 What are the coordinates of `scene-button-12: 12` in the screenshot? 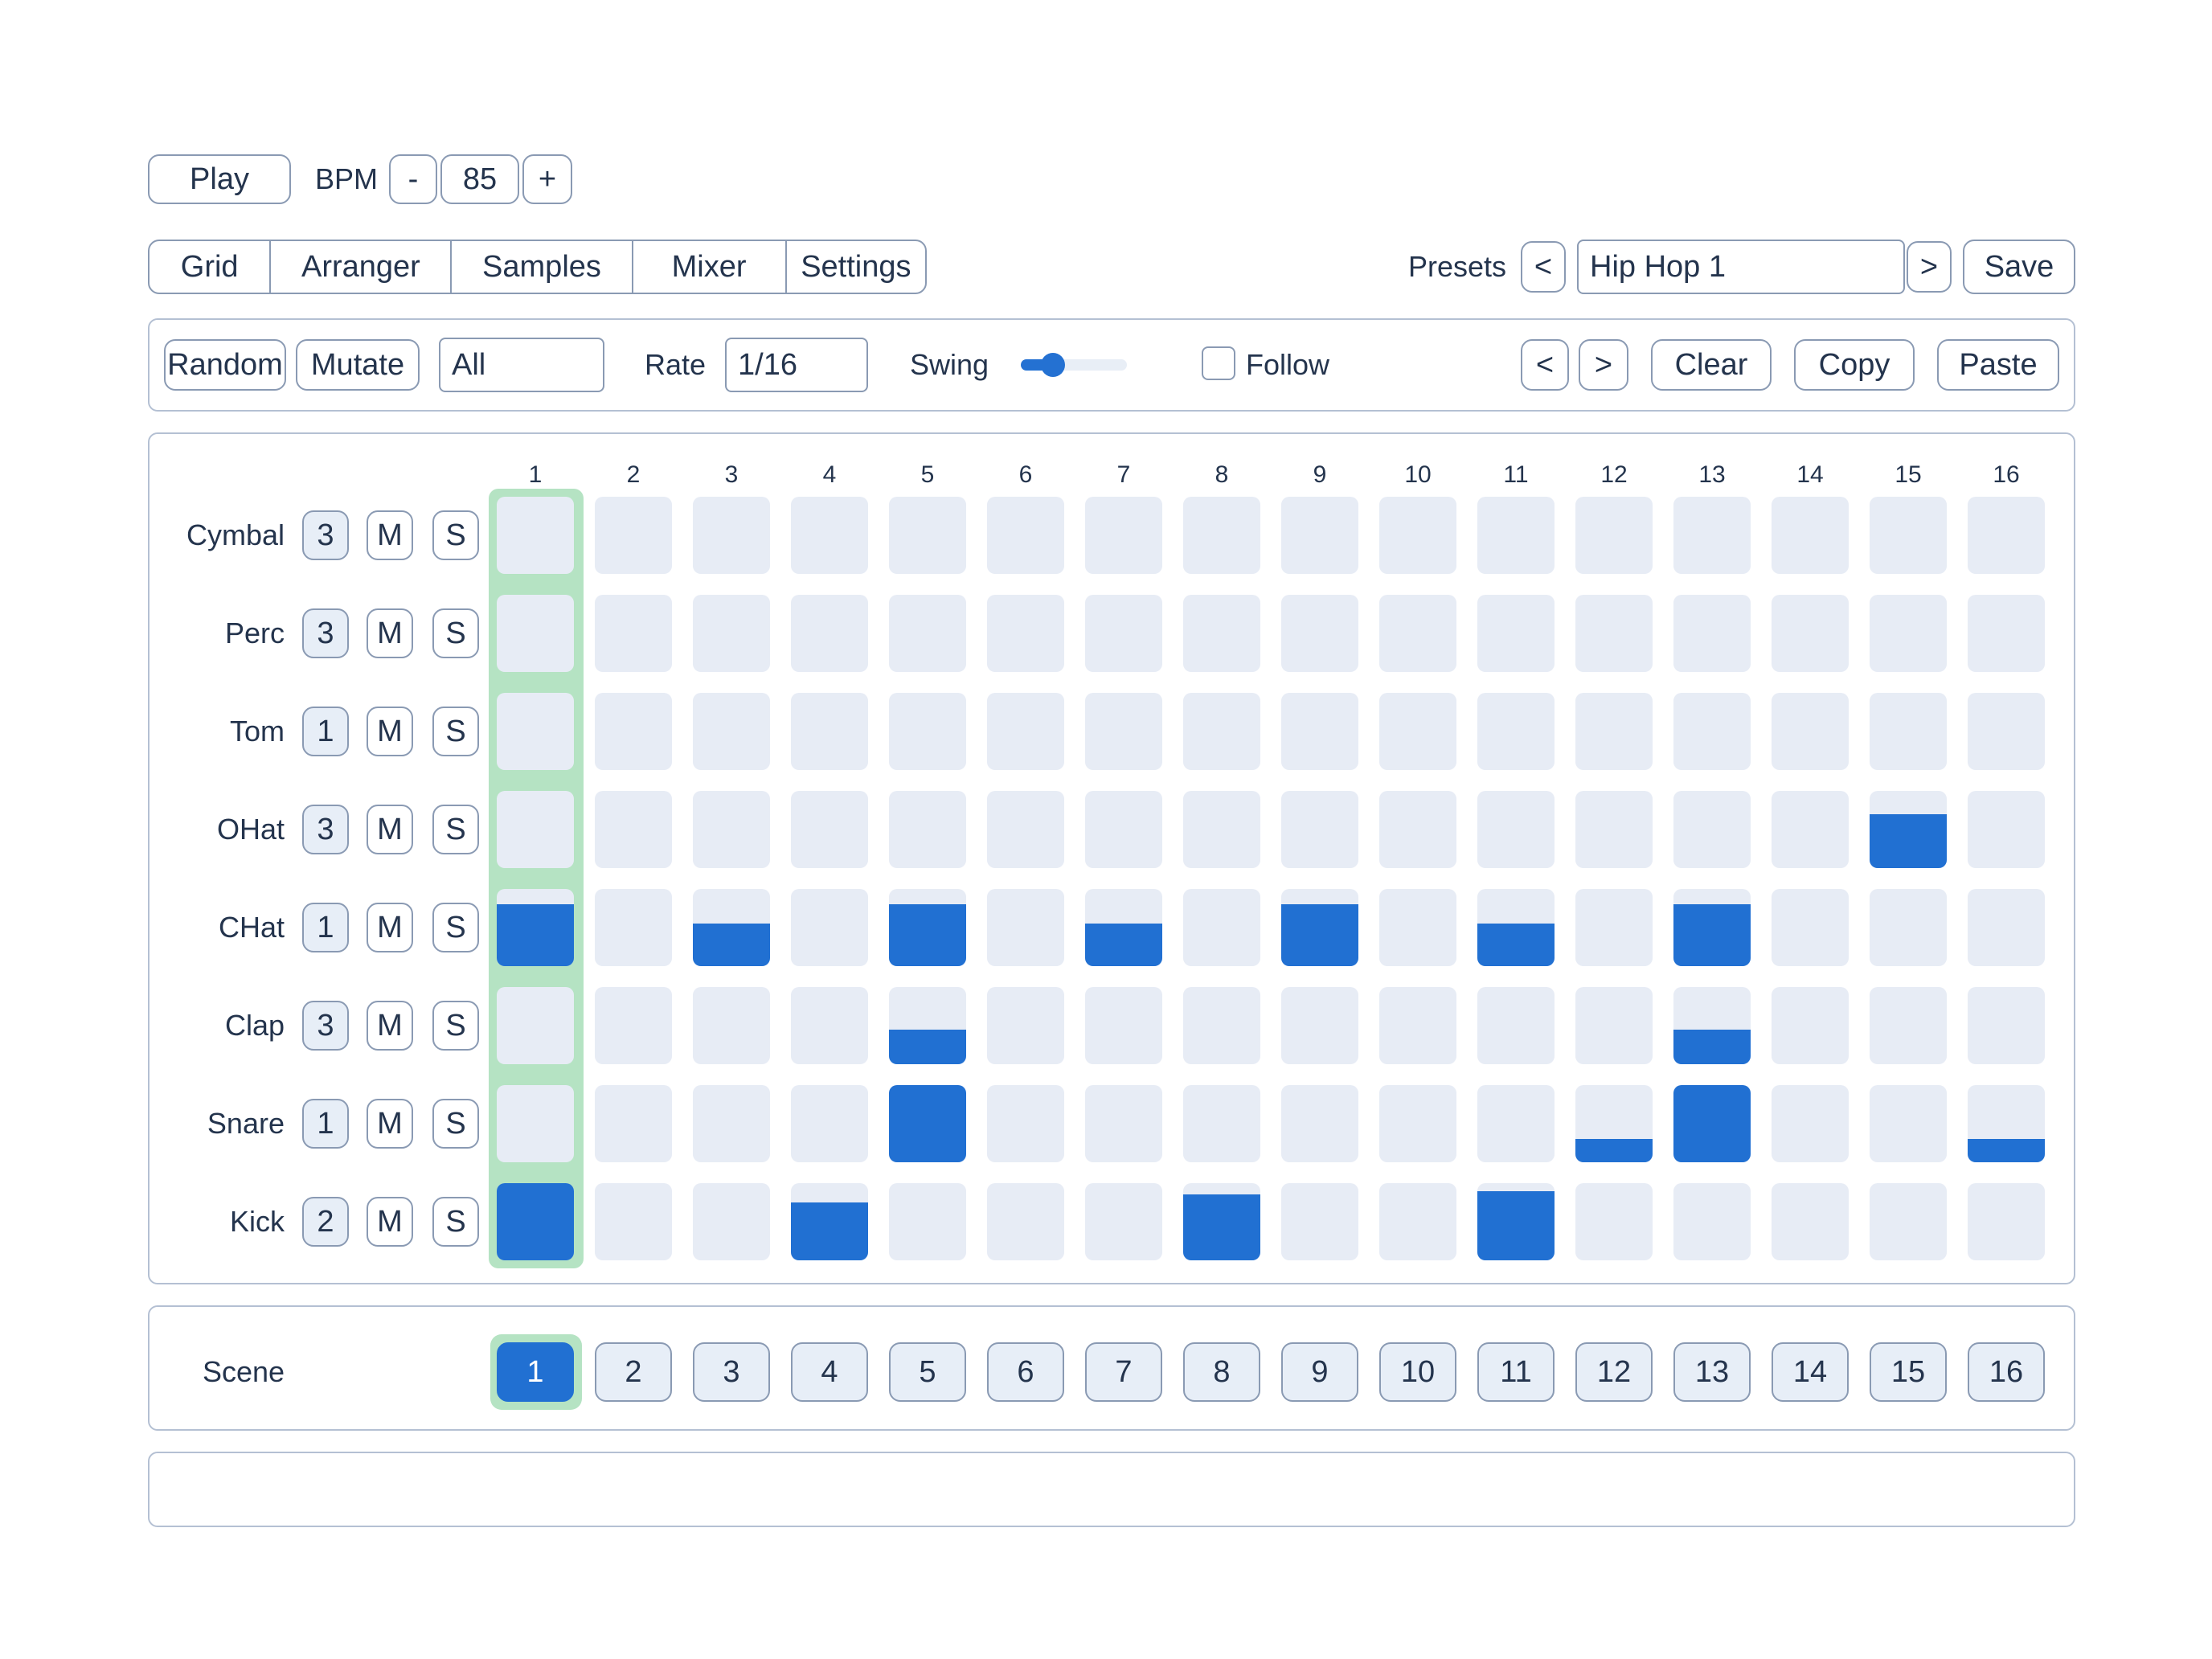 It's located at (1614, 1372).